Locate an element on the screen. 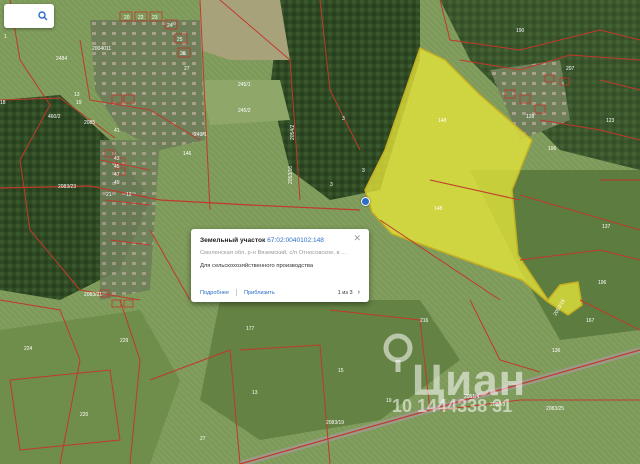 Image resolution: width=640 pixels, height=464 pixels. parcel-label: 18 is located at coordinates (3, 103).